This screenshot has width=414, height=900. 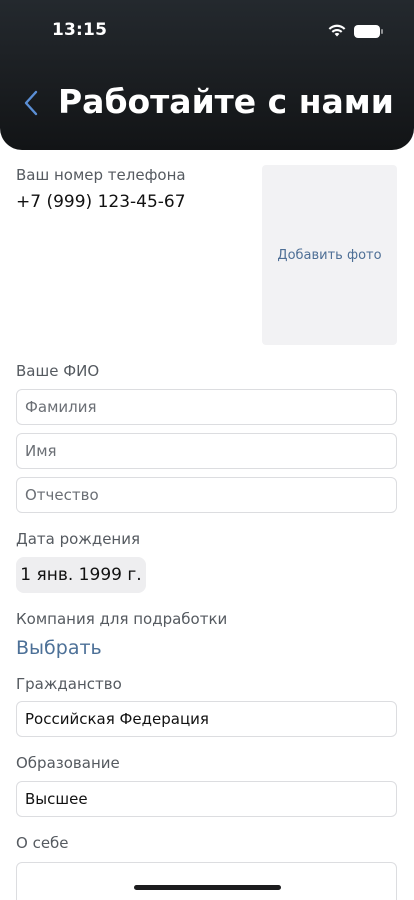 I want to click on citizenship-label: Гражданство, so click(x=69, y=684).